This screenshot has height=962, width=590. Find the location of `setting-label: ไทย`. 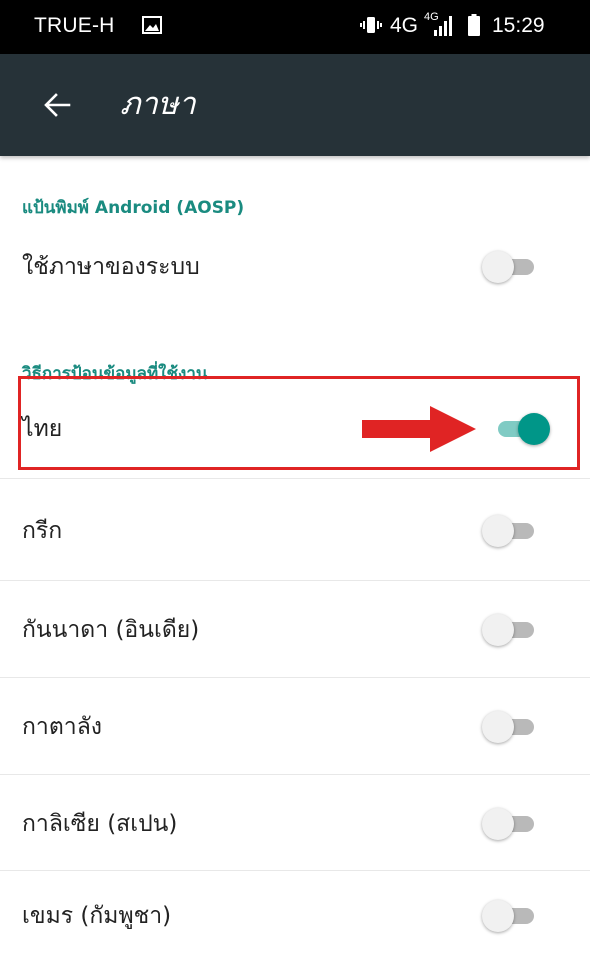

setting-label: ไทย is located at coordinates (42, 429).